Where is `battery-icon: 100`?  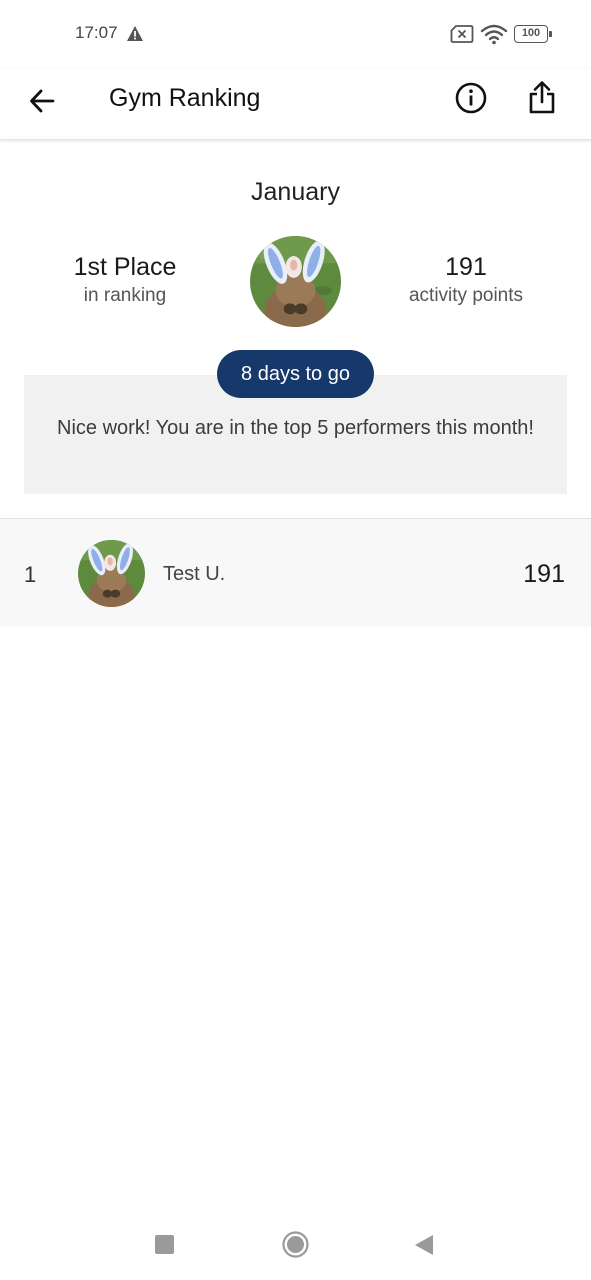
battery-icon: 100 is located at coordinates (533, 34).